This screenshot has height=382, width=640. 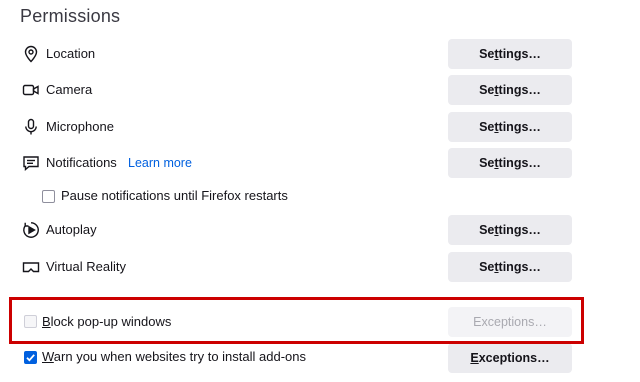 What do you see at coordinates (80, 126) in the screenshot?
I see `permission-label: Microphone` at bounding box center [80, 126].